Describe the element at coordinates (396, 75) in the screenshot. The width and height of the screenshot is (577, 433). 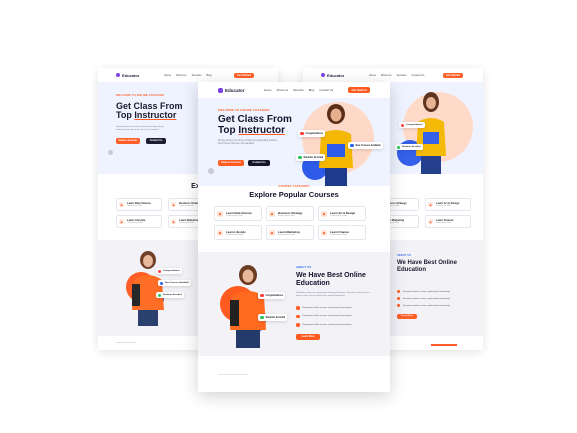
I see `nav-links: Home About Us Services Contact Us` at that location.